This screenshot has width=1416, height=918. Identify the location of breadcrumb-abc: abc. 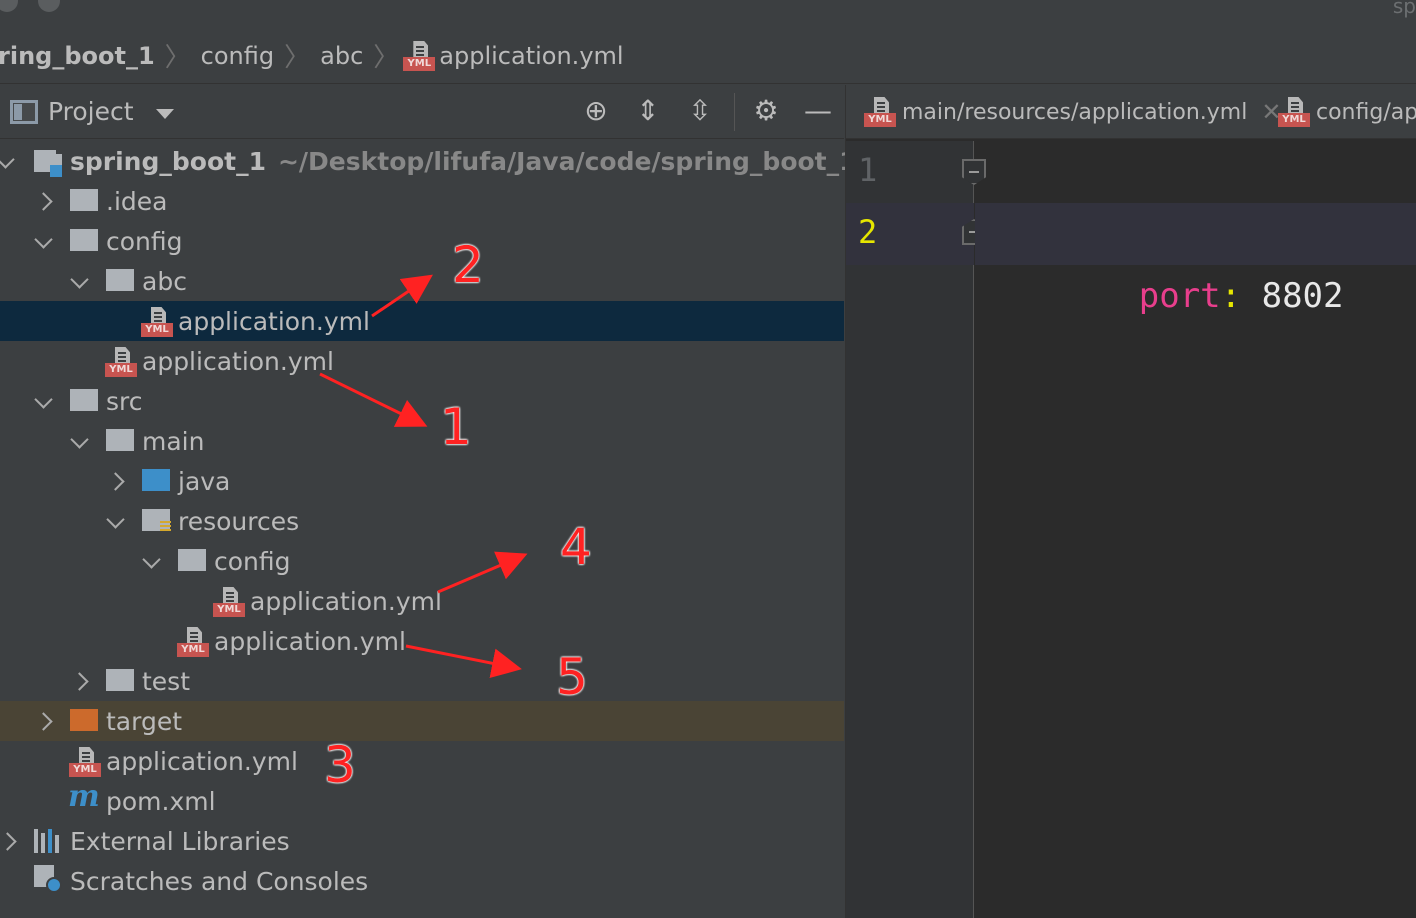
(341, 56).